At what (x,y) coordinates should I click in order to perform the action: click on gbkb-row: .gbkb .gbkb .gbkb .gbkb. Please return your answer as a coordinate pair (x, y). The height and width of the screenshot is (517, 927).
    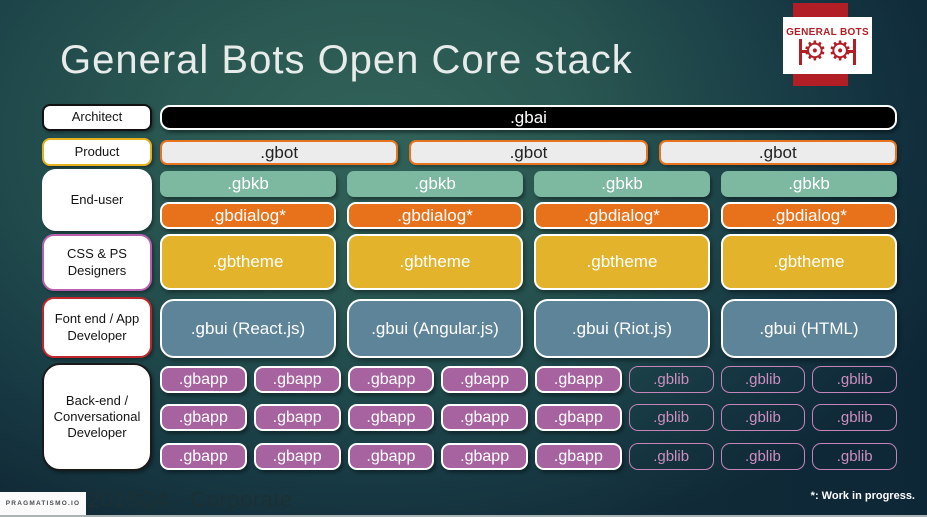
    Looking at the image, I should click on (528, 184).